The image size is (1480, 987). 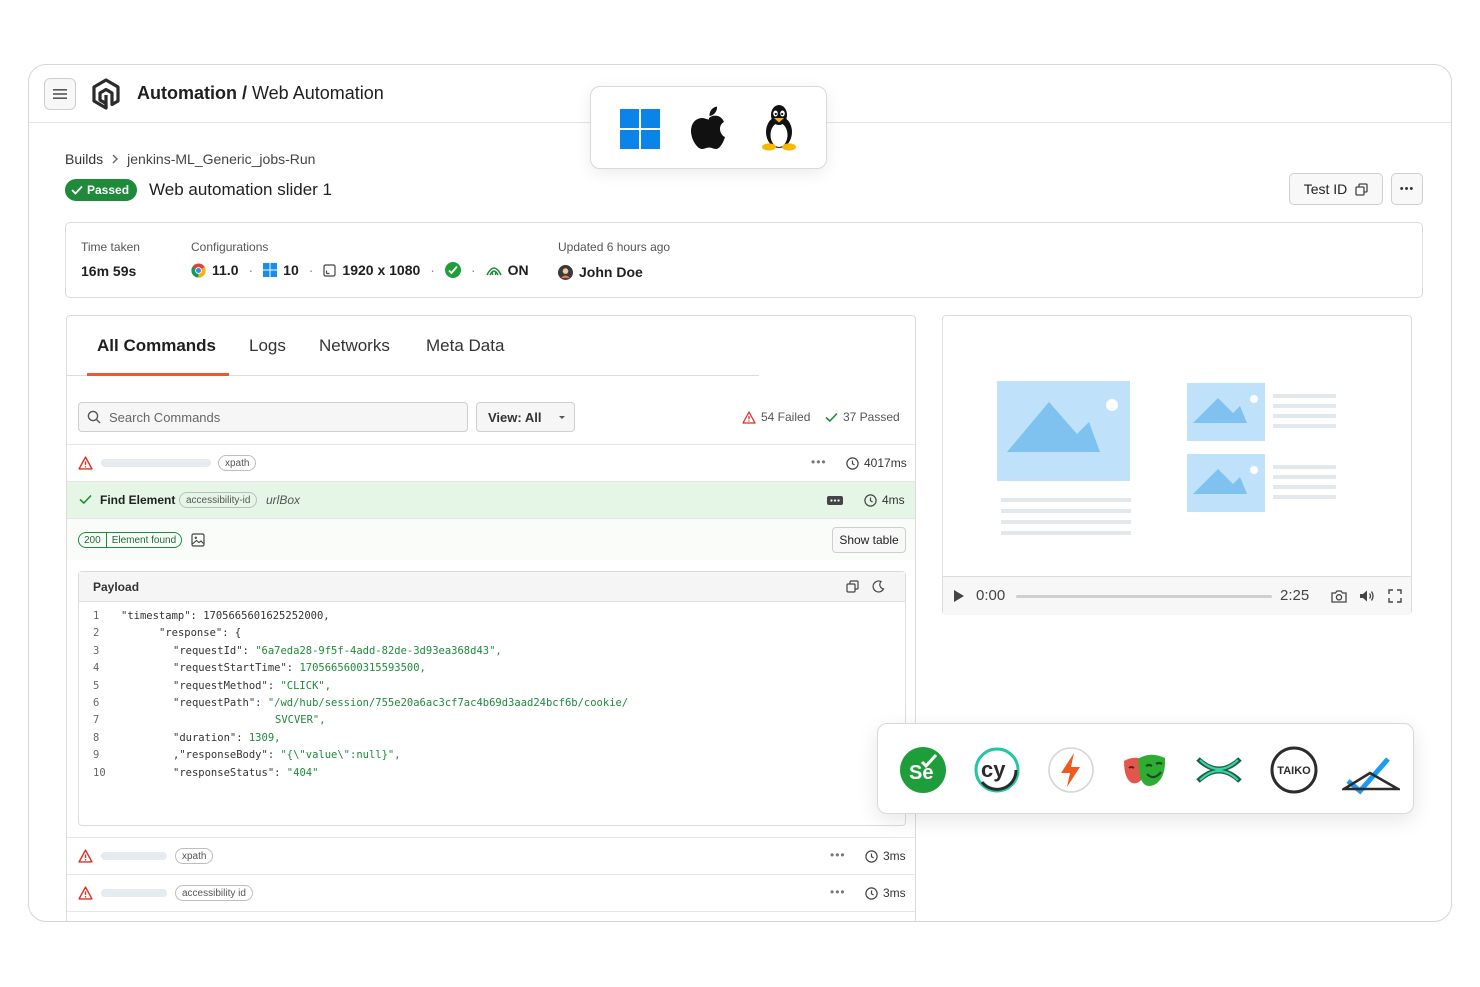 I want to click on command-row: accessibility id ••• 3ms, so click(x=491, y=892).